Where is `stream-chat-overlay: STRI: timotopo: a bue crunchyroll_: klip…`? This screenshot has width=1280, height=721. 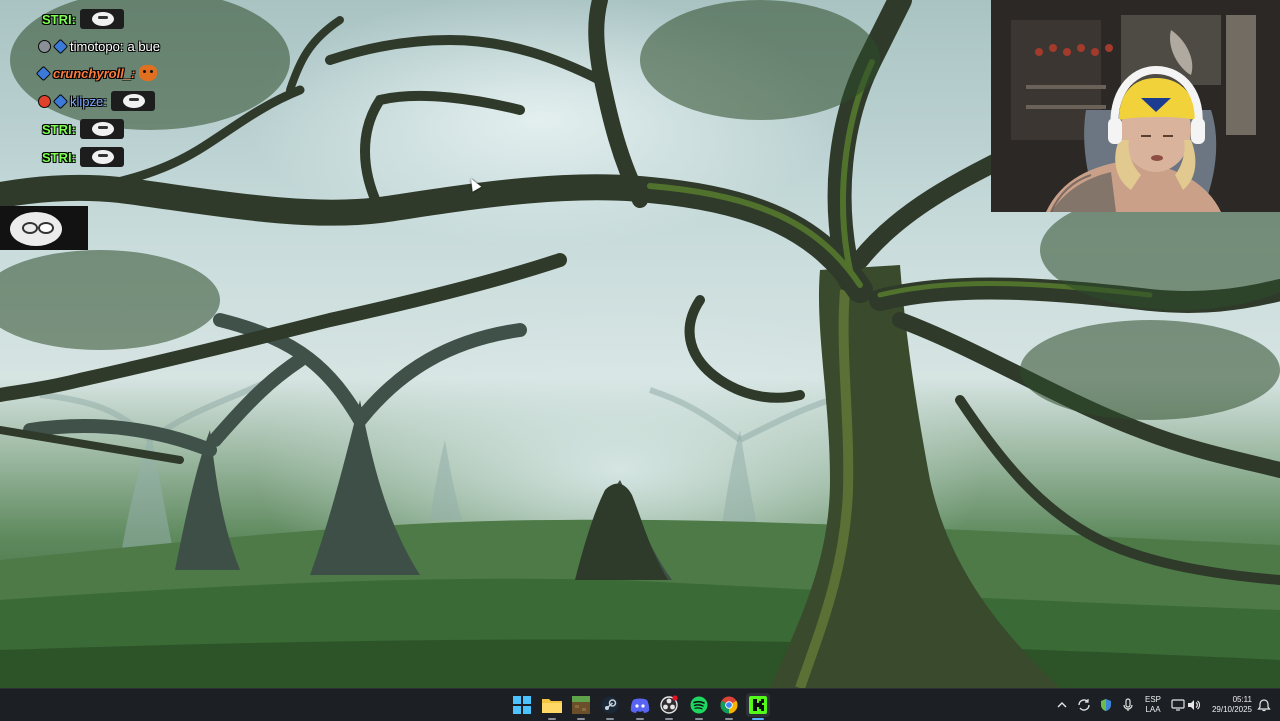
stream-chat-overlay: STRI: timotopo: a bue crunchyroll_: klip… is located at coordinates (120, 130).